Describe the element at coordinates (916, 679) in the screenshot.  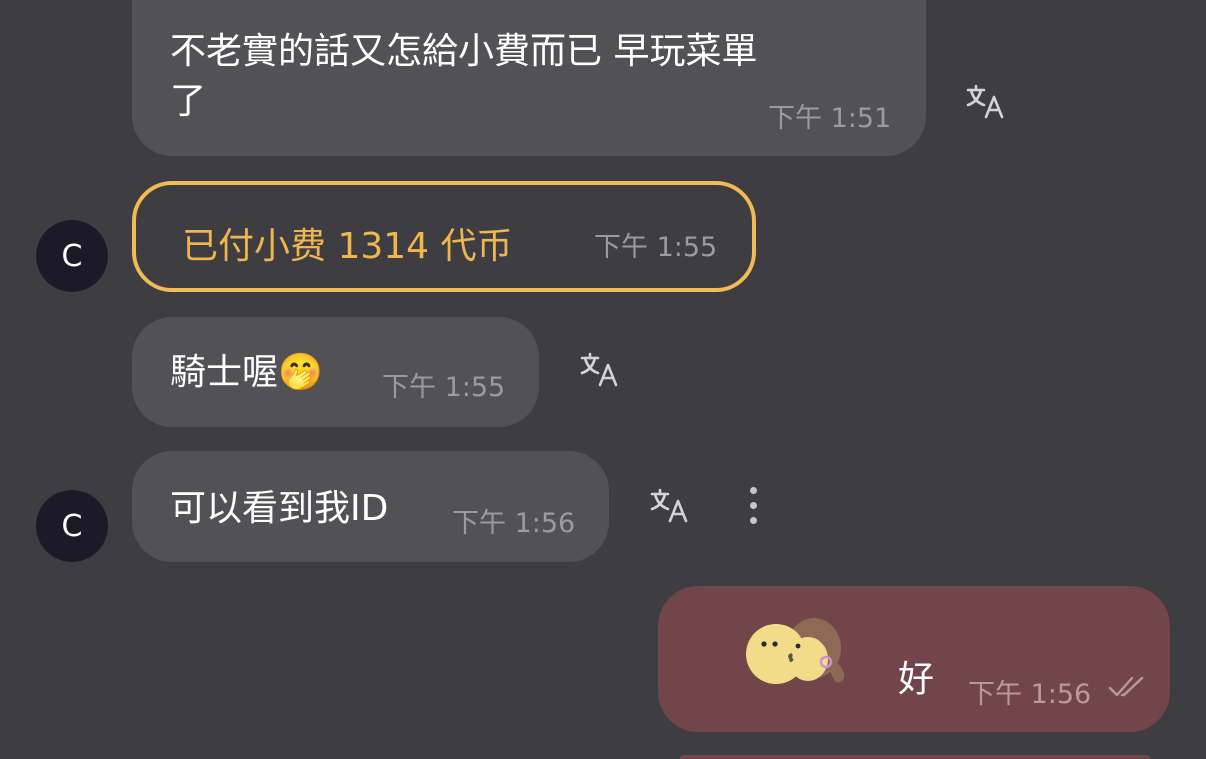
I see `message-text: 好` at that location.